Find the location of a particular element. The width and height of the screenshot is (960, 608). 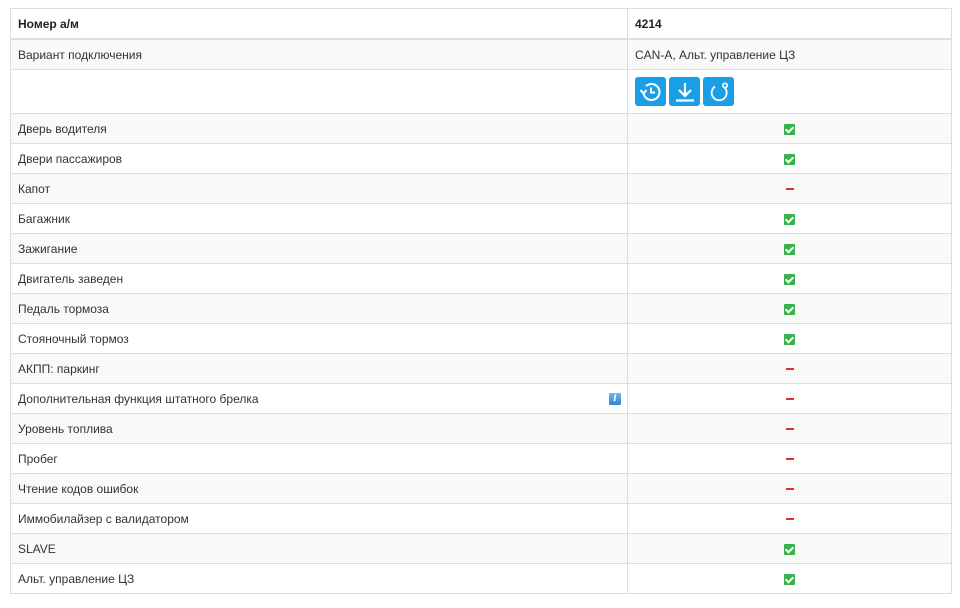

feature-label-cell: Альт. управление ЦЗ is located at coordinates (319, 578).